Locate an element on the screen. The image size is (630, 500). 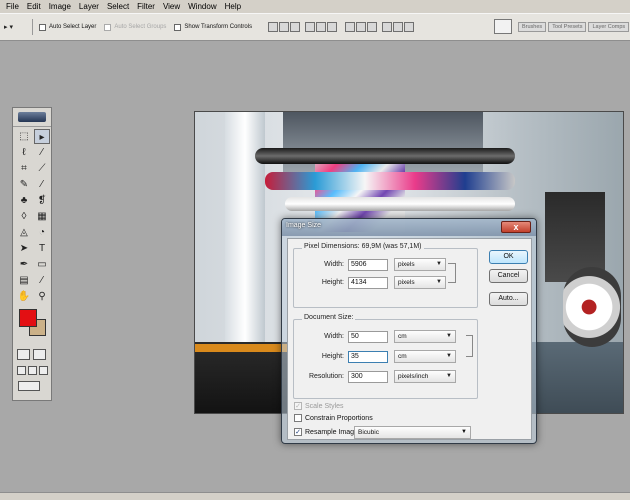
resample-image-label: Resample Image: is located at coordinates (332, 432).